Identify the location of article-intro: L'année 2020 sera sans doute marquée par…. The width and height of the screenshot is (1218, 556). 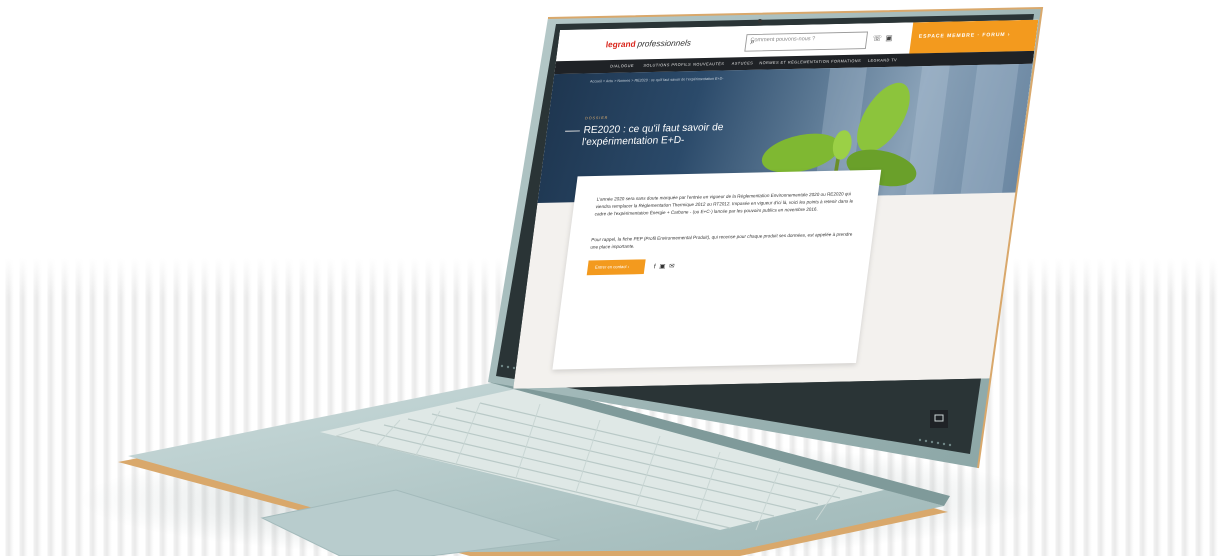
(724, 204).